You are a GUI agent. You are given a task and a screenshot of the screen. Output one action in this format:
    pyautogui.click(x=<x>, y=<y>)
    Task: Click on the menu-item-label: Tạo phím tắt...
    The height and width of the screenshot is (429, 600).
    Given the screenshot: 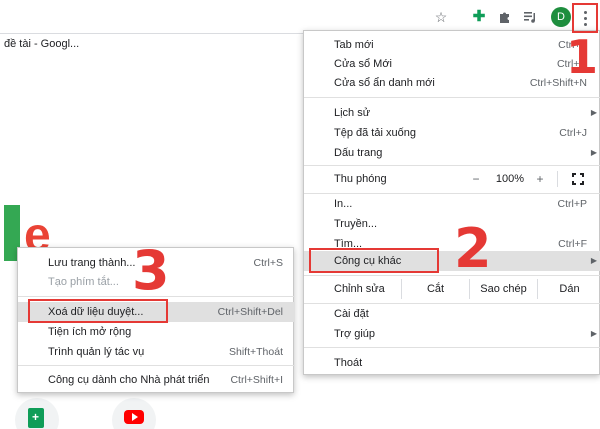 What is the action you would take?
    pyautogui.click(x=83, y=282)
    